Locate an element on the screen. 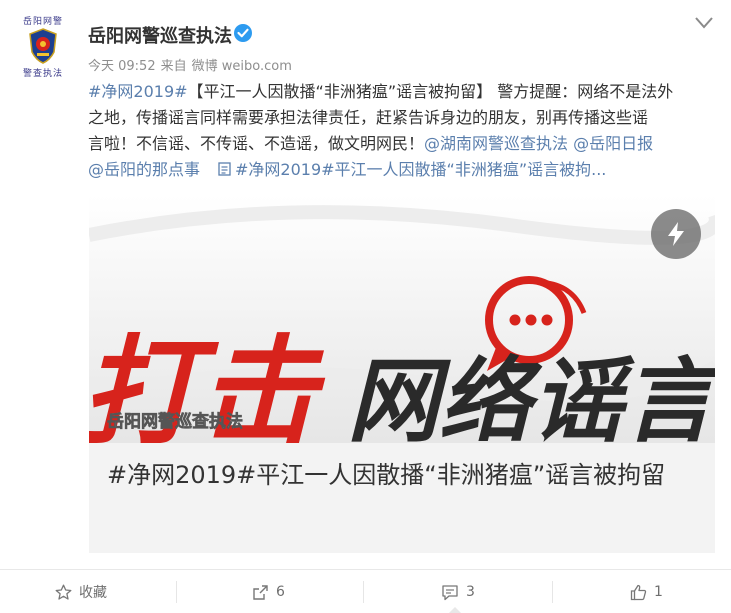 The height and width of the screenshot is (613, 731). star-icon is located at coordinates (63, 592).